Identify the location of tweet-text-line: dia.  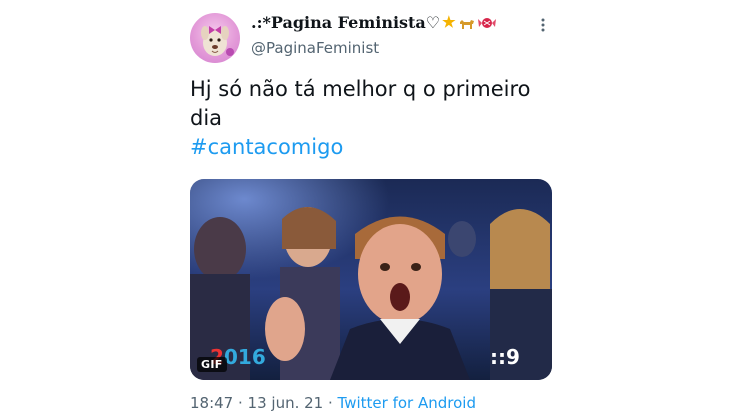
(206, 118).